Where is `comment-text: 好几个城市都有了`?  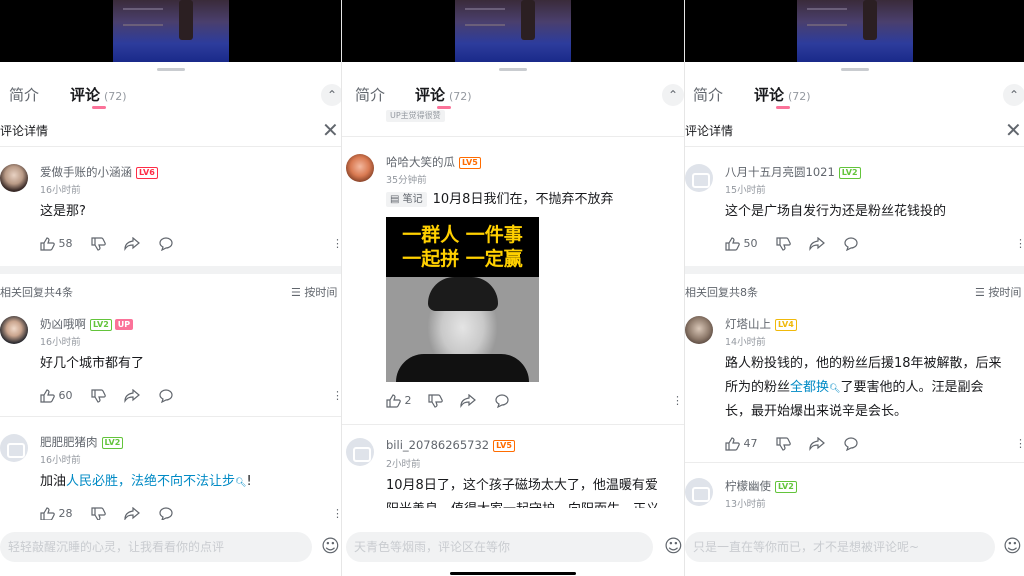
comment-text: 好几个城市都有了 is located at coordinates (92, 363).